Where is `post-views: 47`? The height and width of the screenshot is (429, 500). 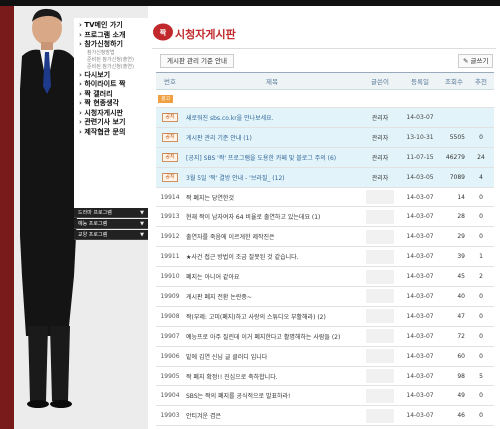 post-views: 47 is located at coordinates (454, 316).